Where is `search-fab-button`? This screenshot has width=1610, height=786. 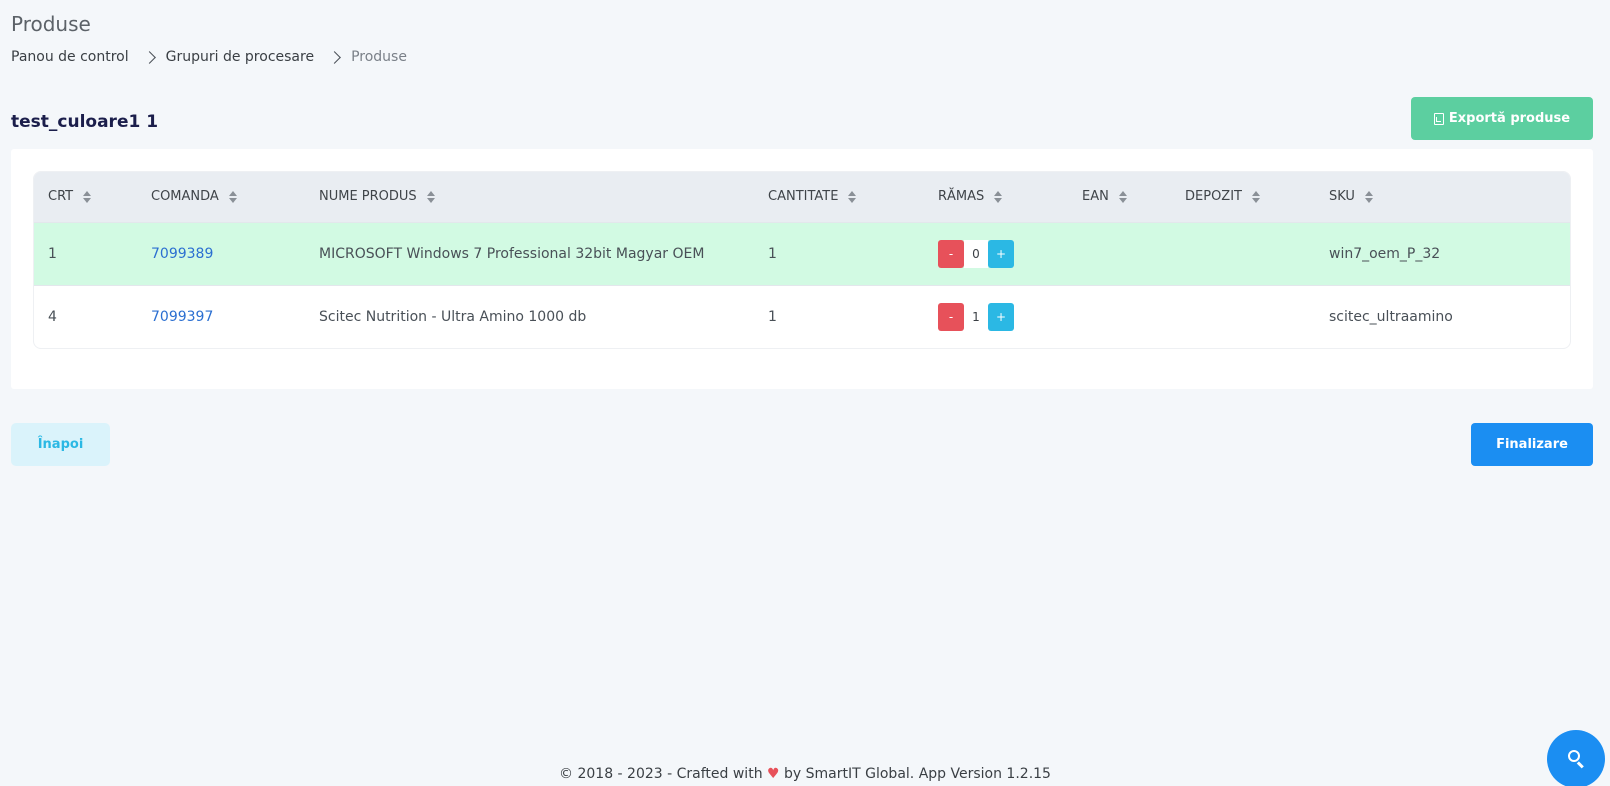
search-fab-button is located at coordinates (1576, 758).